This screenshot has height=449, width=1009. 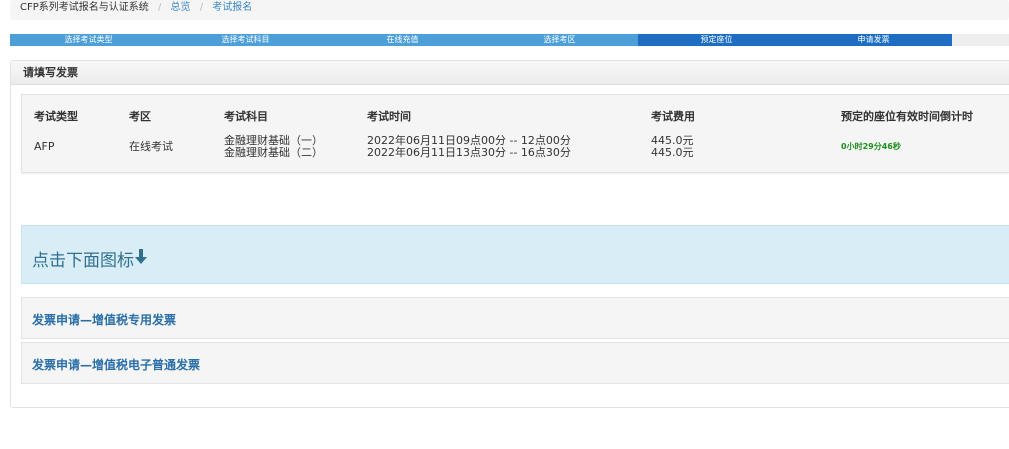 What do you see at coordinates (56, 116) in the screenshot?
I see `header-exam-type: 考试类型` at bounding box center [56, 116].